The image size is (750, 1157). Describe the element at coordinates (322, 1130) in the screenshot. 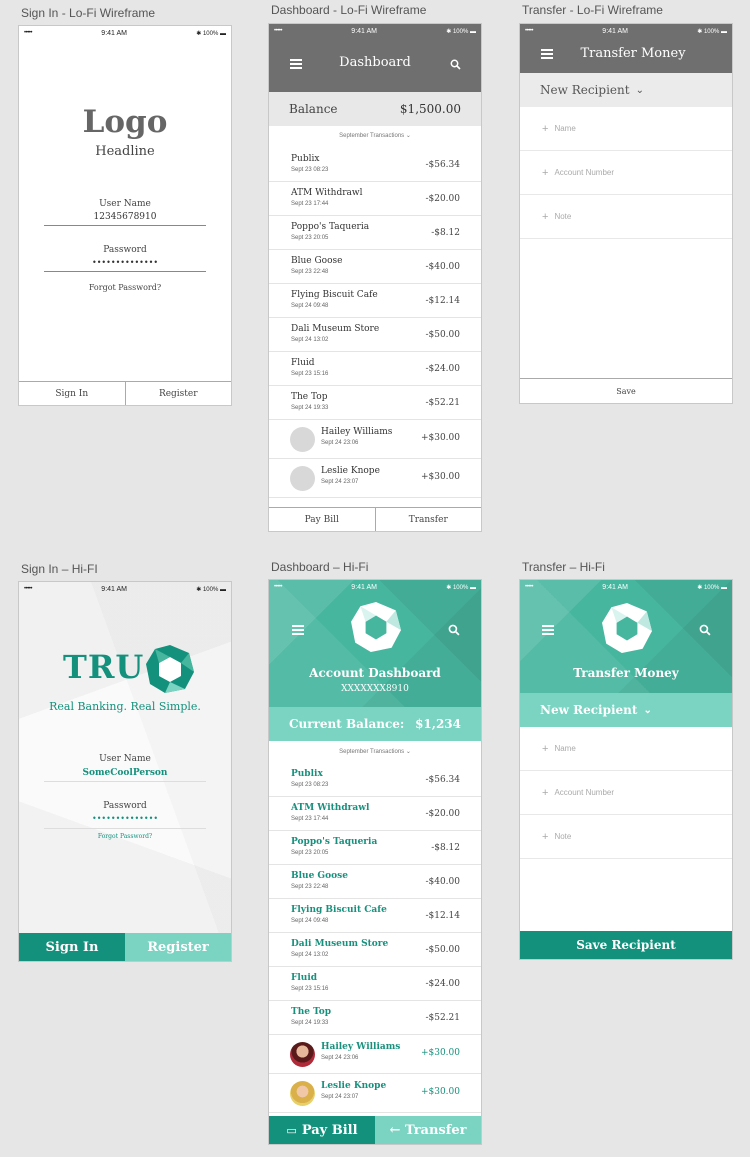

I see `pay-bill-button: ▭ Pay Bill` at that location.